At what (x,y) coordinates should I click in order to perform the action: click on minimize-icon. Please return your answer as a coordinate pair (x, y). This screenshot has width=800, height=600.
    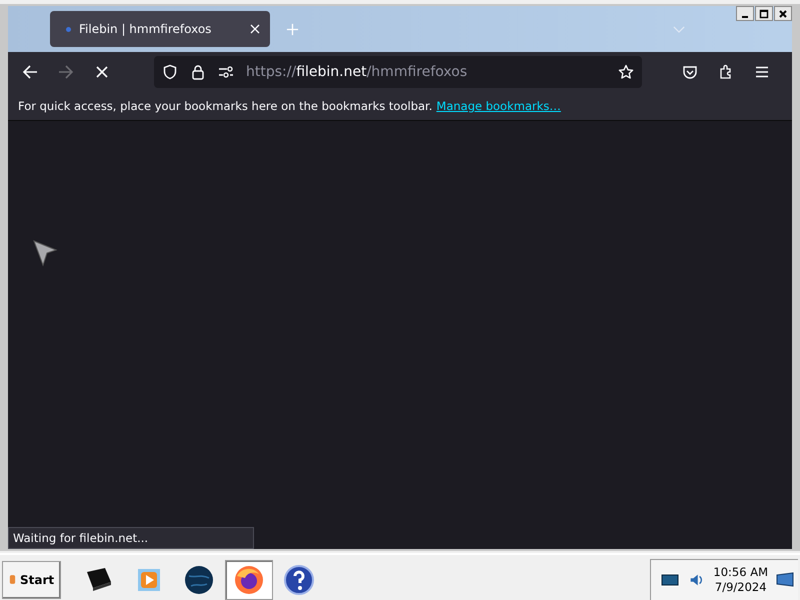
    Looking at the image, I should click on (745, 17).